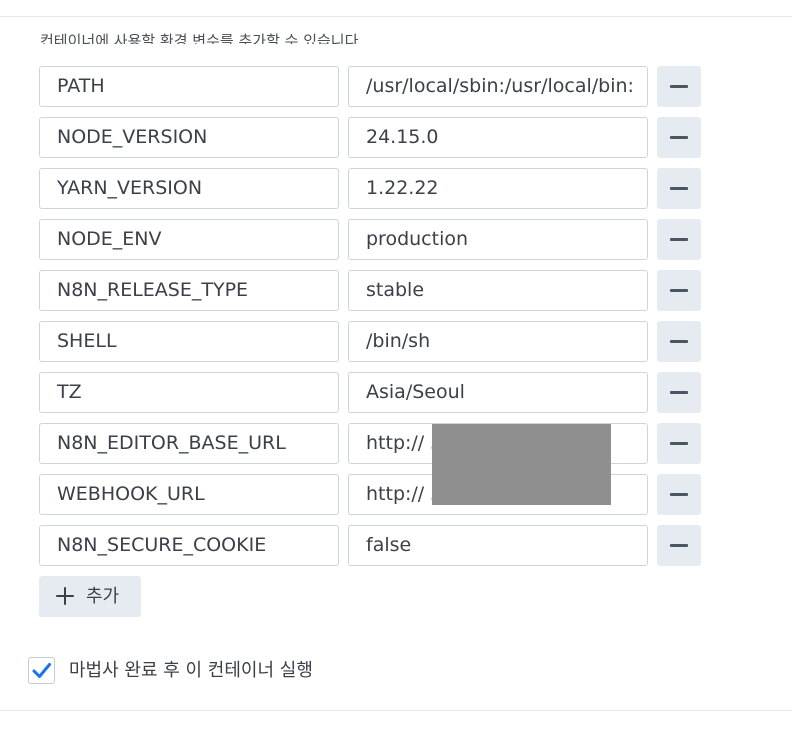 The height and width of the screenshot is (730, 792). I want to click on add-env-button: 추가, so click(90, 596).